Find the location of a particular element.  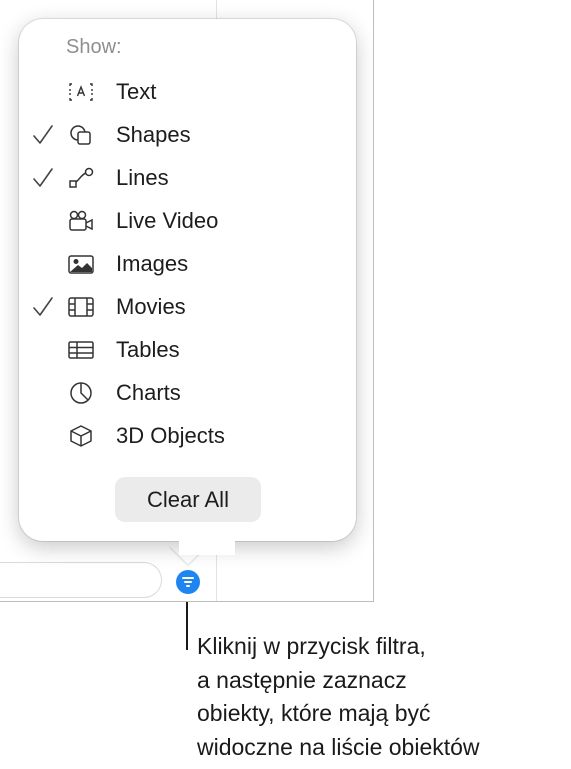

menu-item-movies: Movies is located at coordinates (187, 307).